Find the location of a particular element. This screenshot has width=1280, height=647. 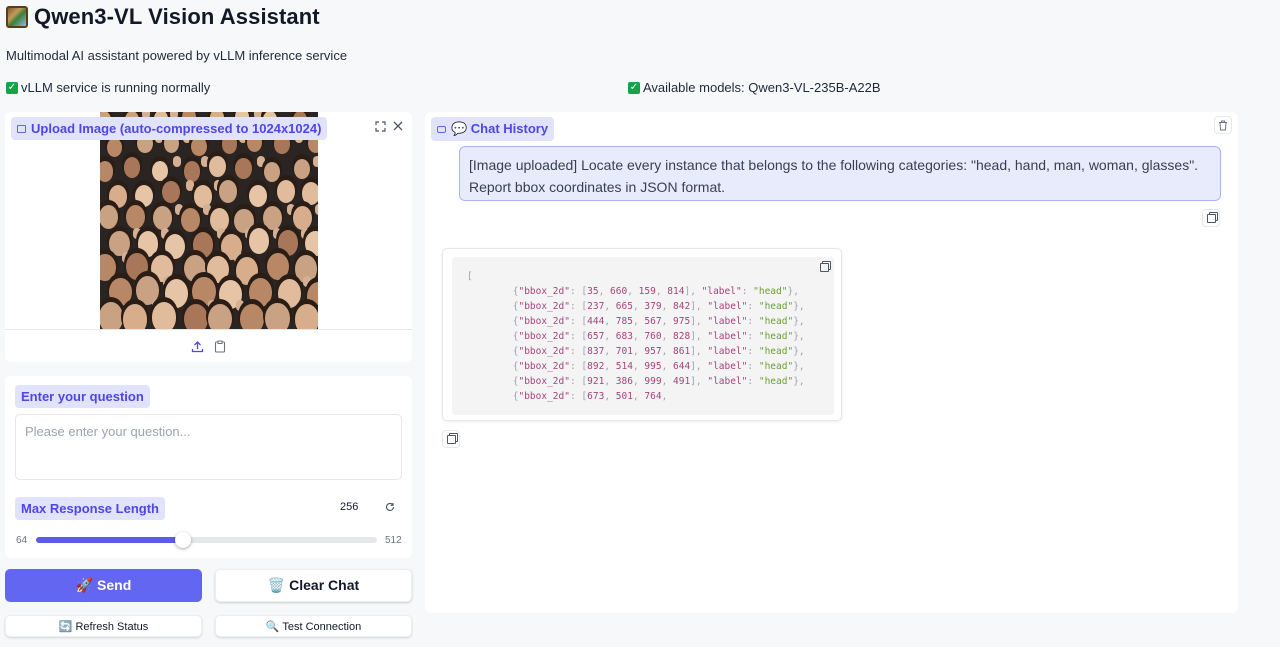

question-label: Enter your question is located at coordinates (82, 396).